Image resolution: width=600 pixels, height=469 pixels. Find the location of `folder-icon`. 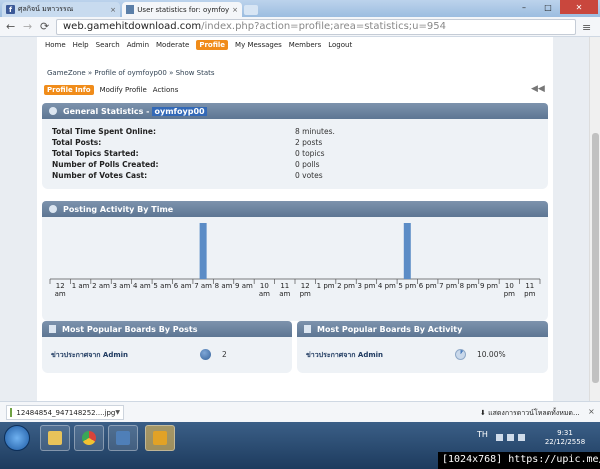

folder-icon is located at coordinates (55, 438).